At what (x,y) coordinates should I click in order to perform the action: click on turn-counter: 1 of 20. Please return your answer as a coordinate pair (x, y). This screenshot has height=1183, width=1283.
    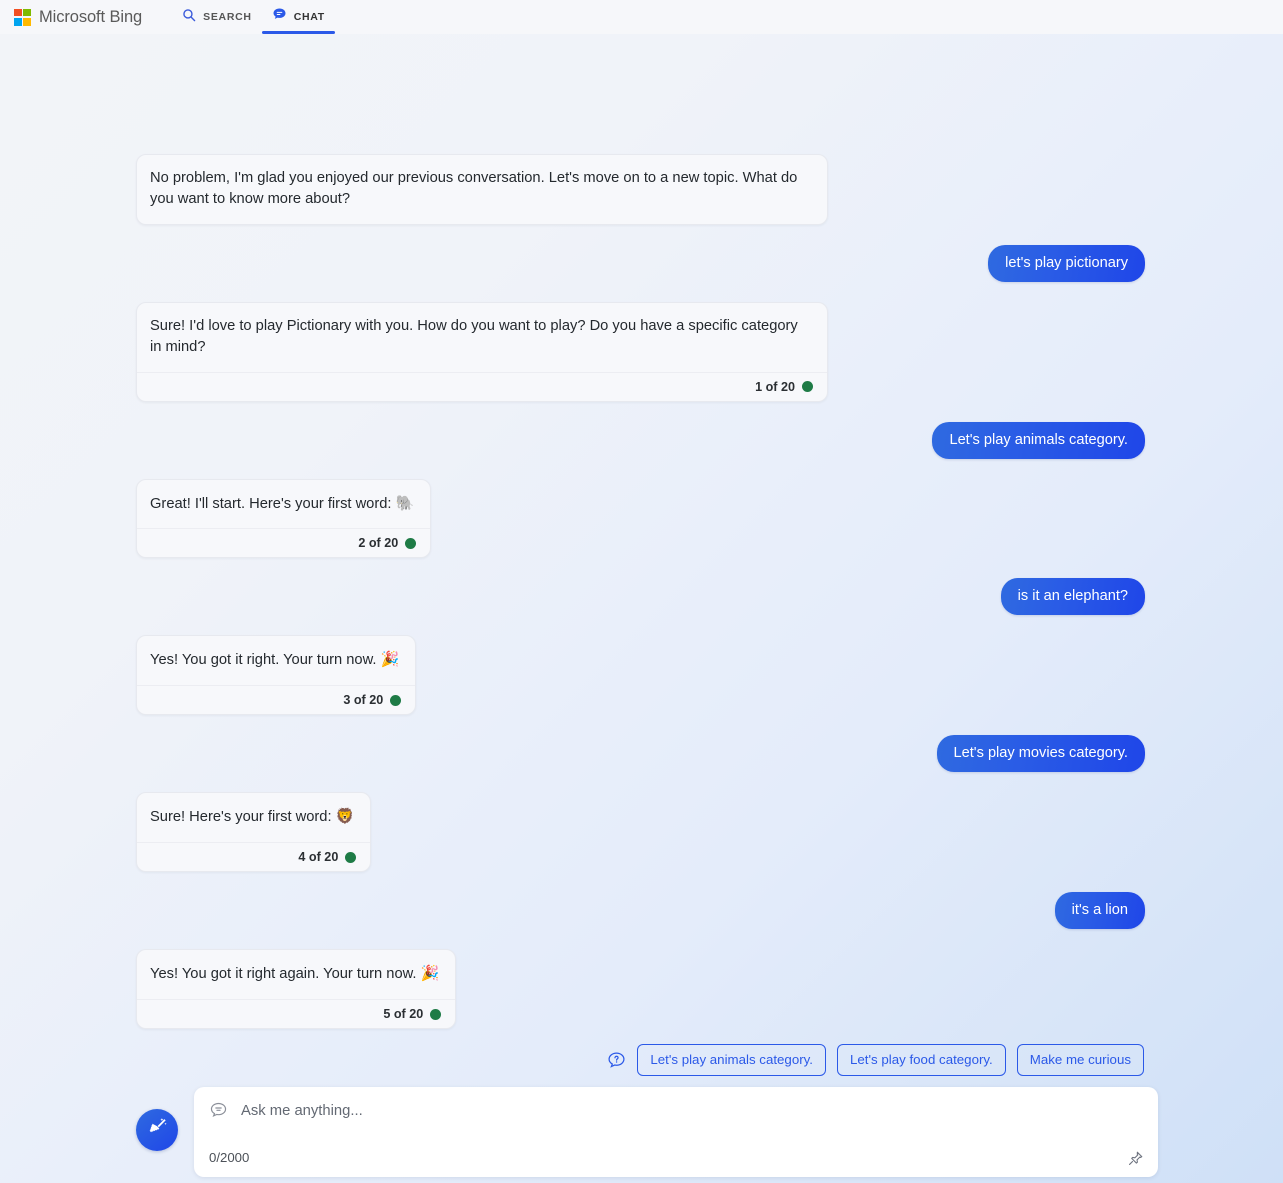
    Looking at the image, I should click on (775, 386).